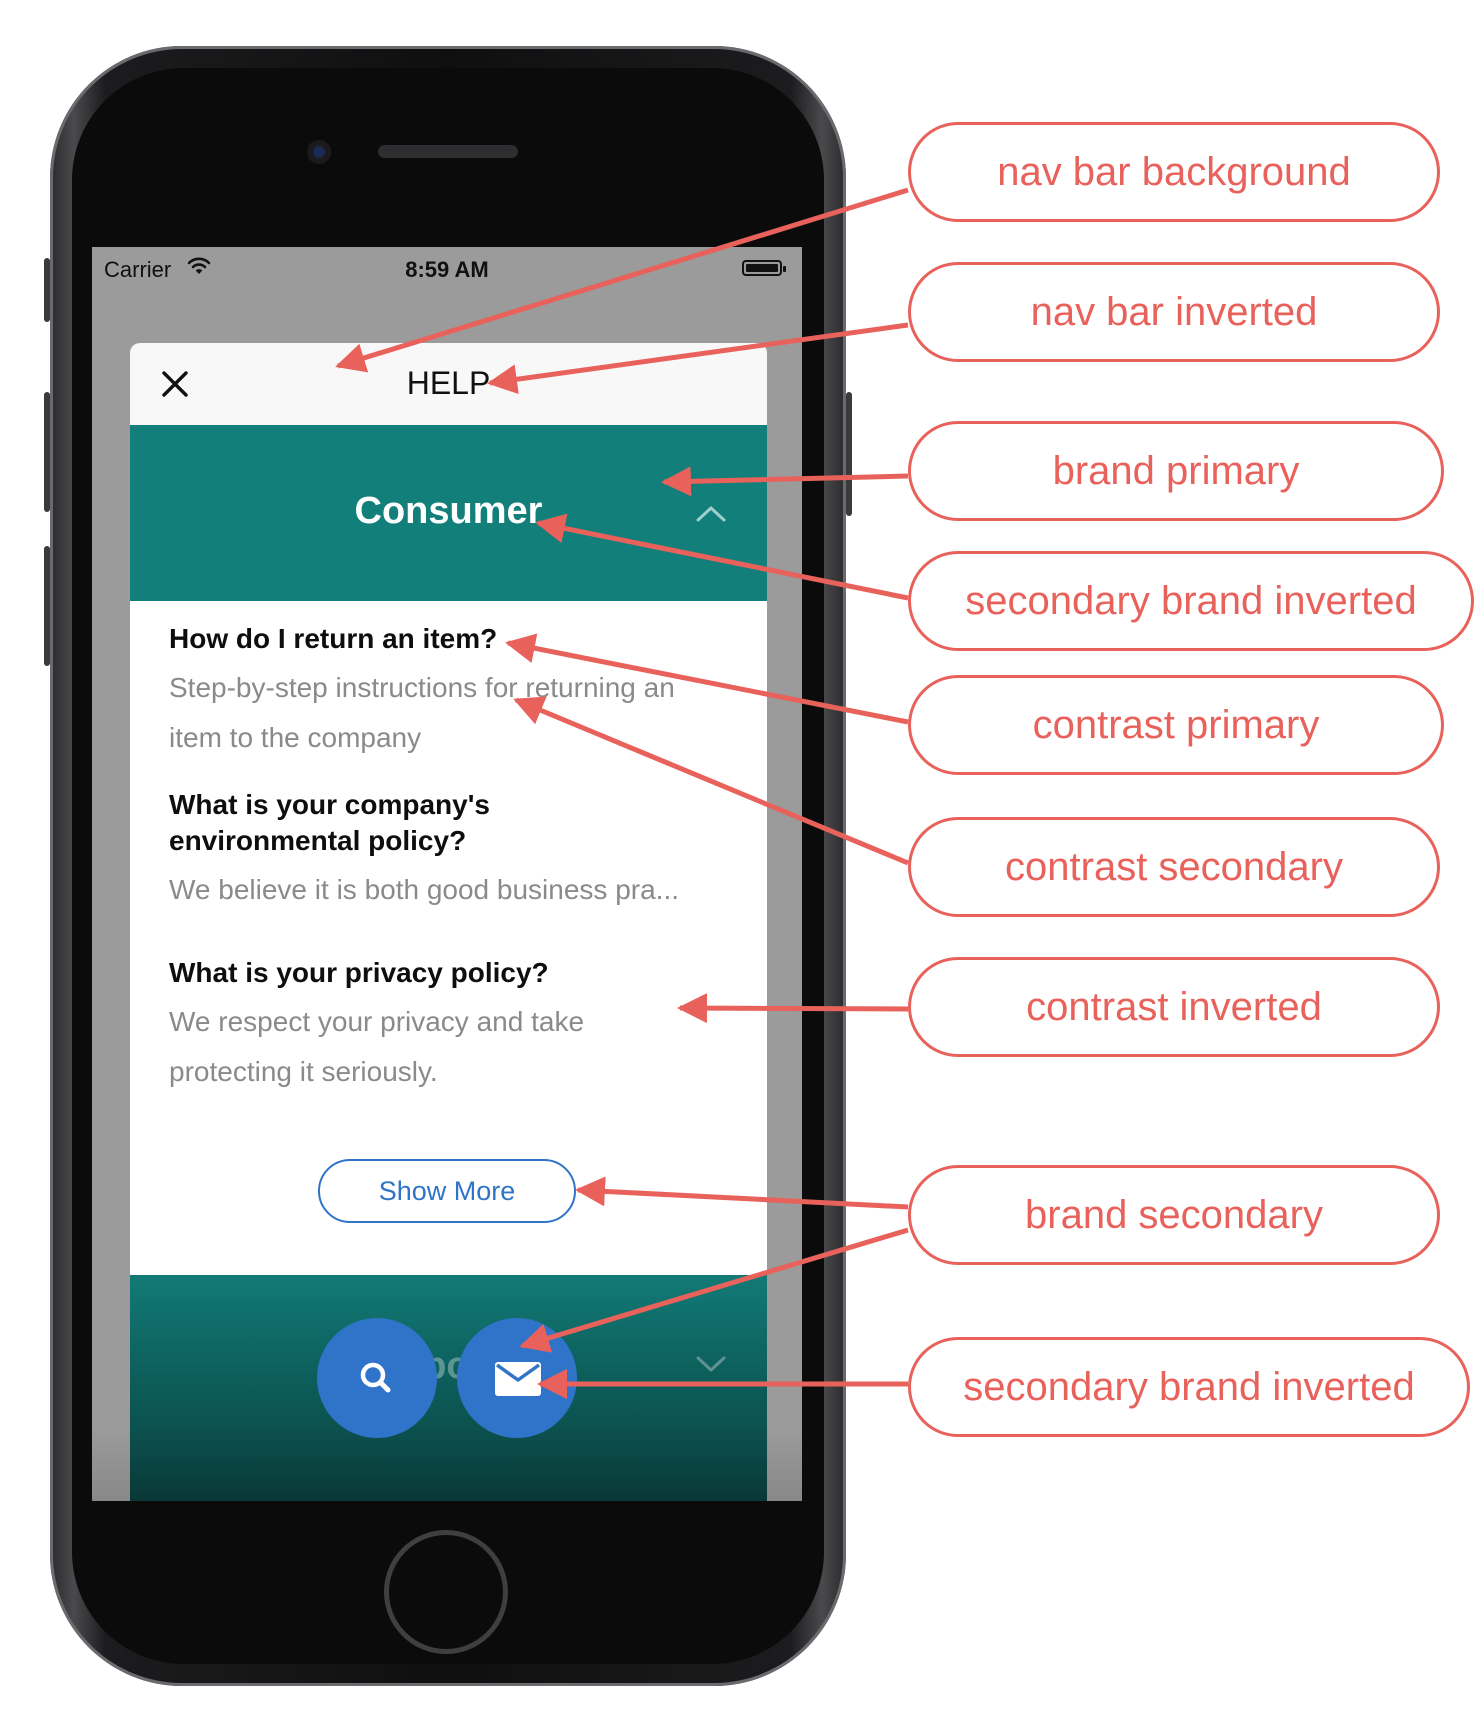 Image resolution: width=1484 pixels, height=1732 pixels. What do you see at coordinates (1176, 471) in the screenshot?
I see `callout-brand-primary: brand primary` at bounding box center [1176, 471].